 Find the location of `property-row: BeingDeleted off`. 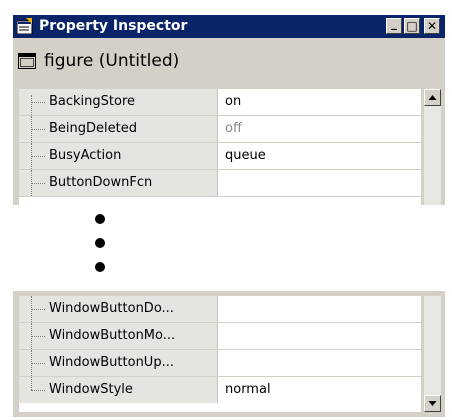

property-row: BeingDeleted off is located at coordinates (220, 129).